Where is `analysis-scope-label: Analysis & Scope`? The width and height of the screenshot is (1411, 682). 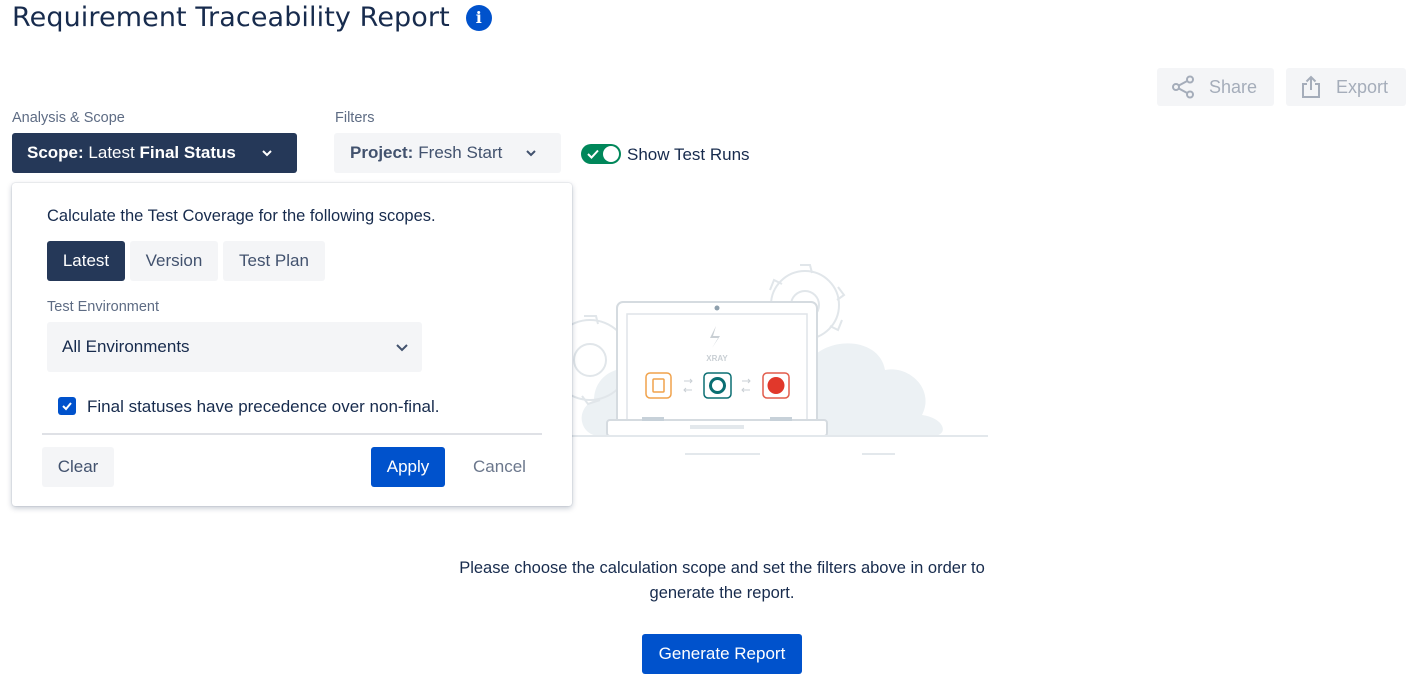
analysis-scope-label: Analysis & Scope is located at coordinates (68, 118).